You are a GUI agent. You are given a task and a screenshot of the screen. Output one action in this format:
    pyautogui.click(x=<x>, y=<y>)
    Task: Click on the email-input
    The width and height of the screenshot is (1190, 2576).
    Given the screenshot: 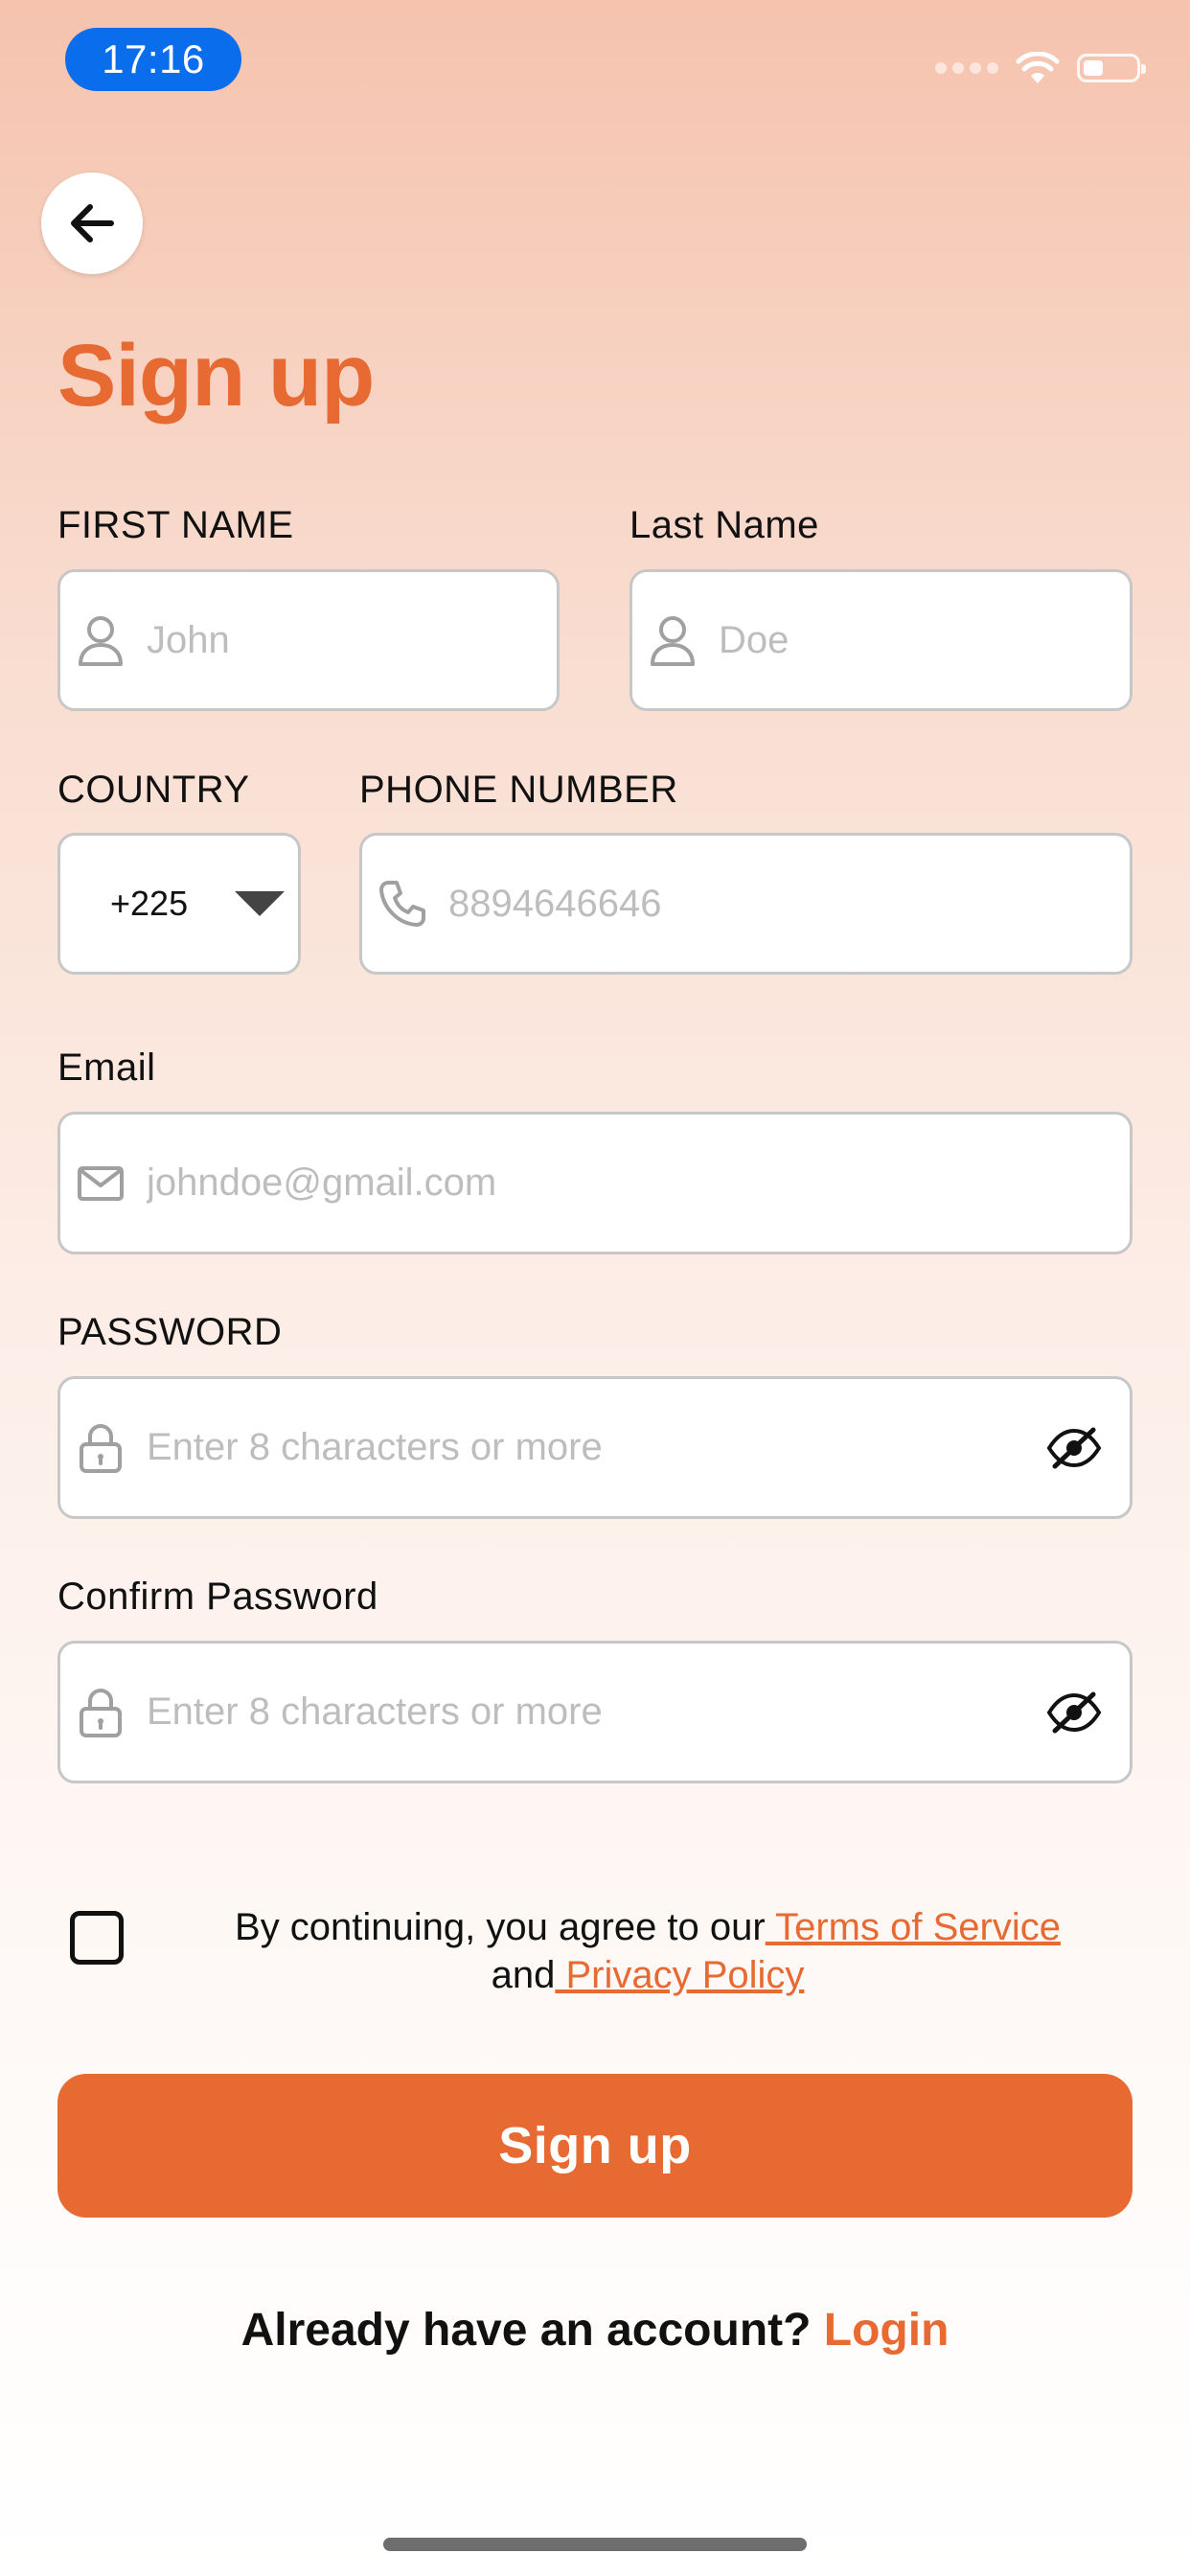 What is the action you would take?
    pyautogui.click(x=629, y=1183)
    